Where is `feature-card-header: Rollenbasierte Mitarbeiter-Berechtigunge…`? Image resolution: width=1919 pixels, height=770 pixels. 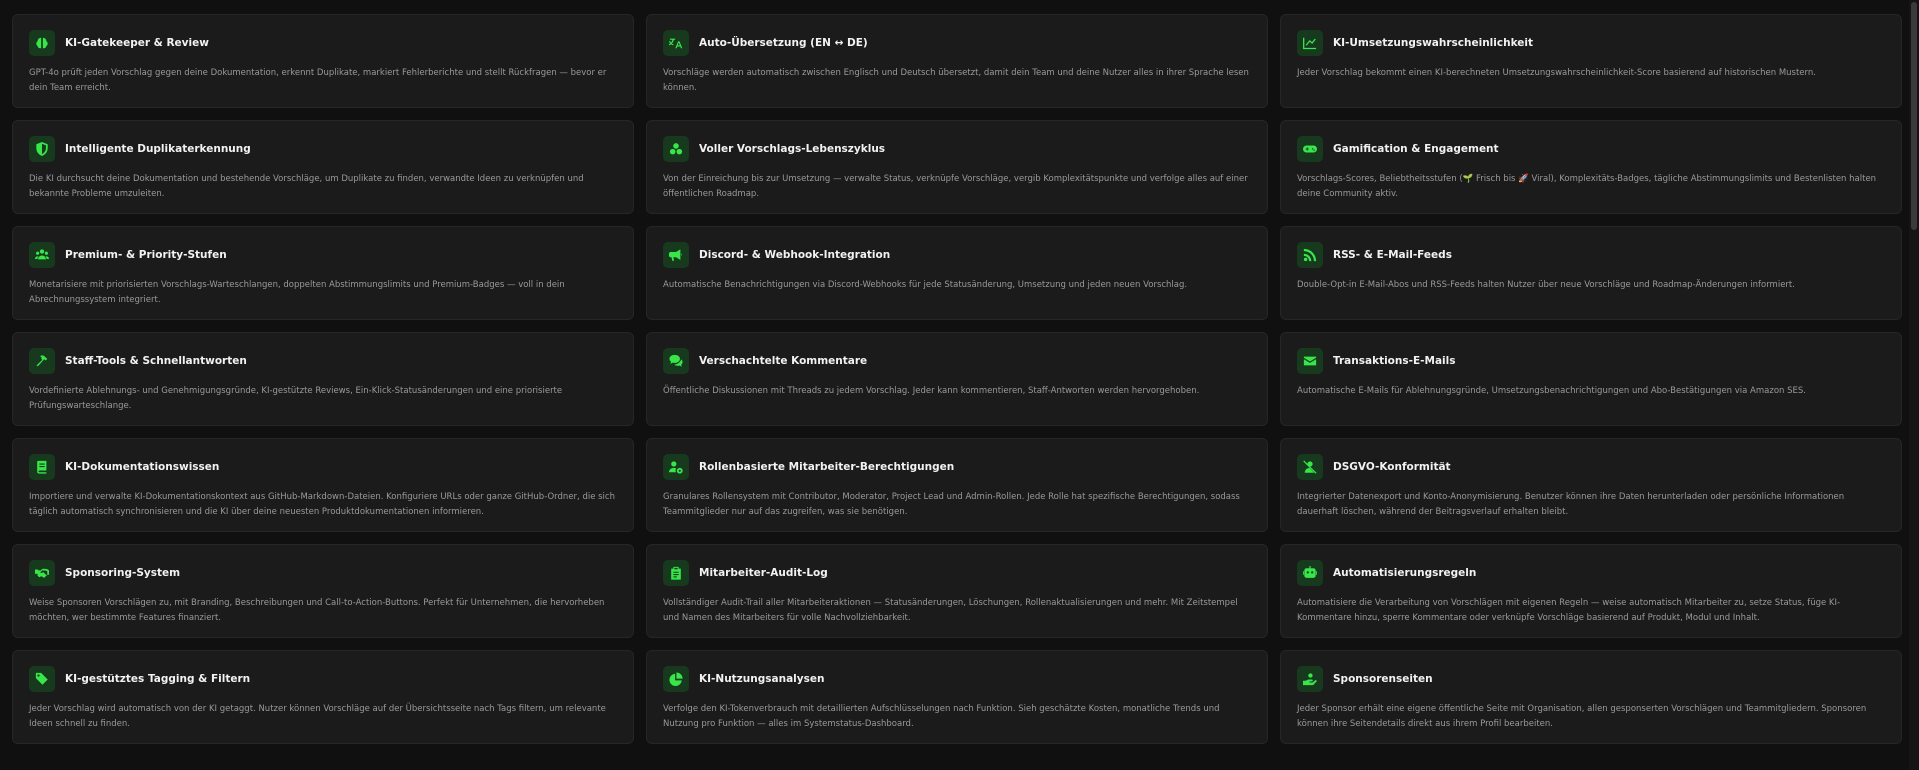 feature-card-header: Rollenbasierte Mitarbeiter-Berechtigunge… is located at coordinates (957, 467).